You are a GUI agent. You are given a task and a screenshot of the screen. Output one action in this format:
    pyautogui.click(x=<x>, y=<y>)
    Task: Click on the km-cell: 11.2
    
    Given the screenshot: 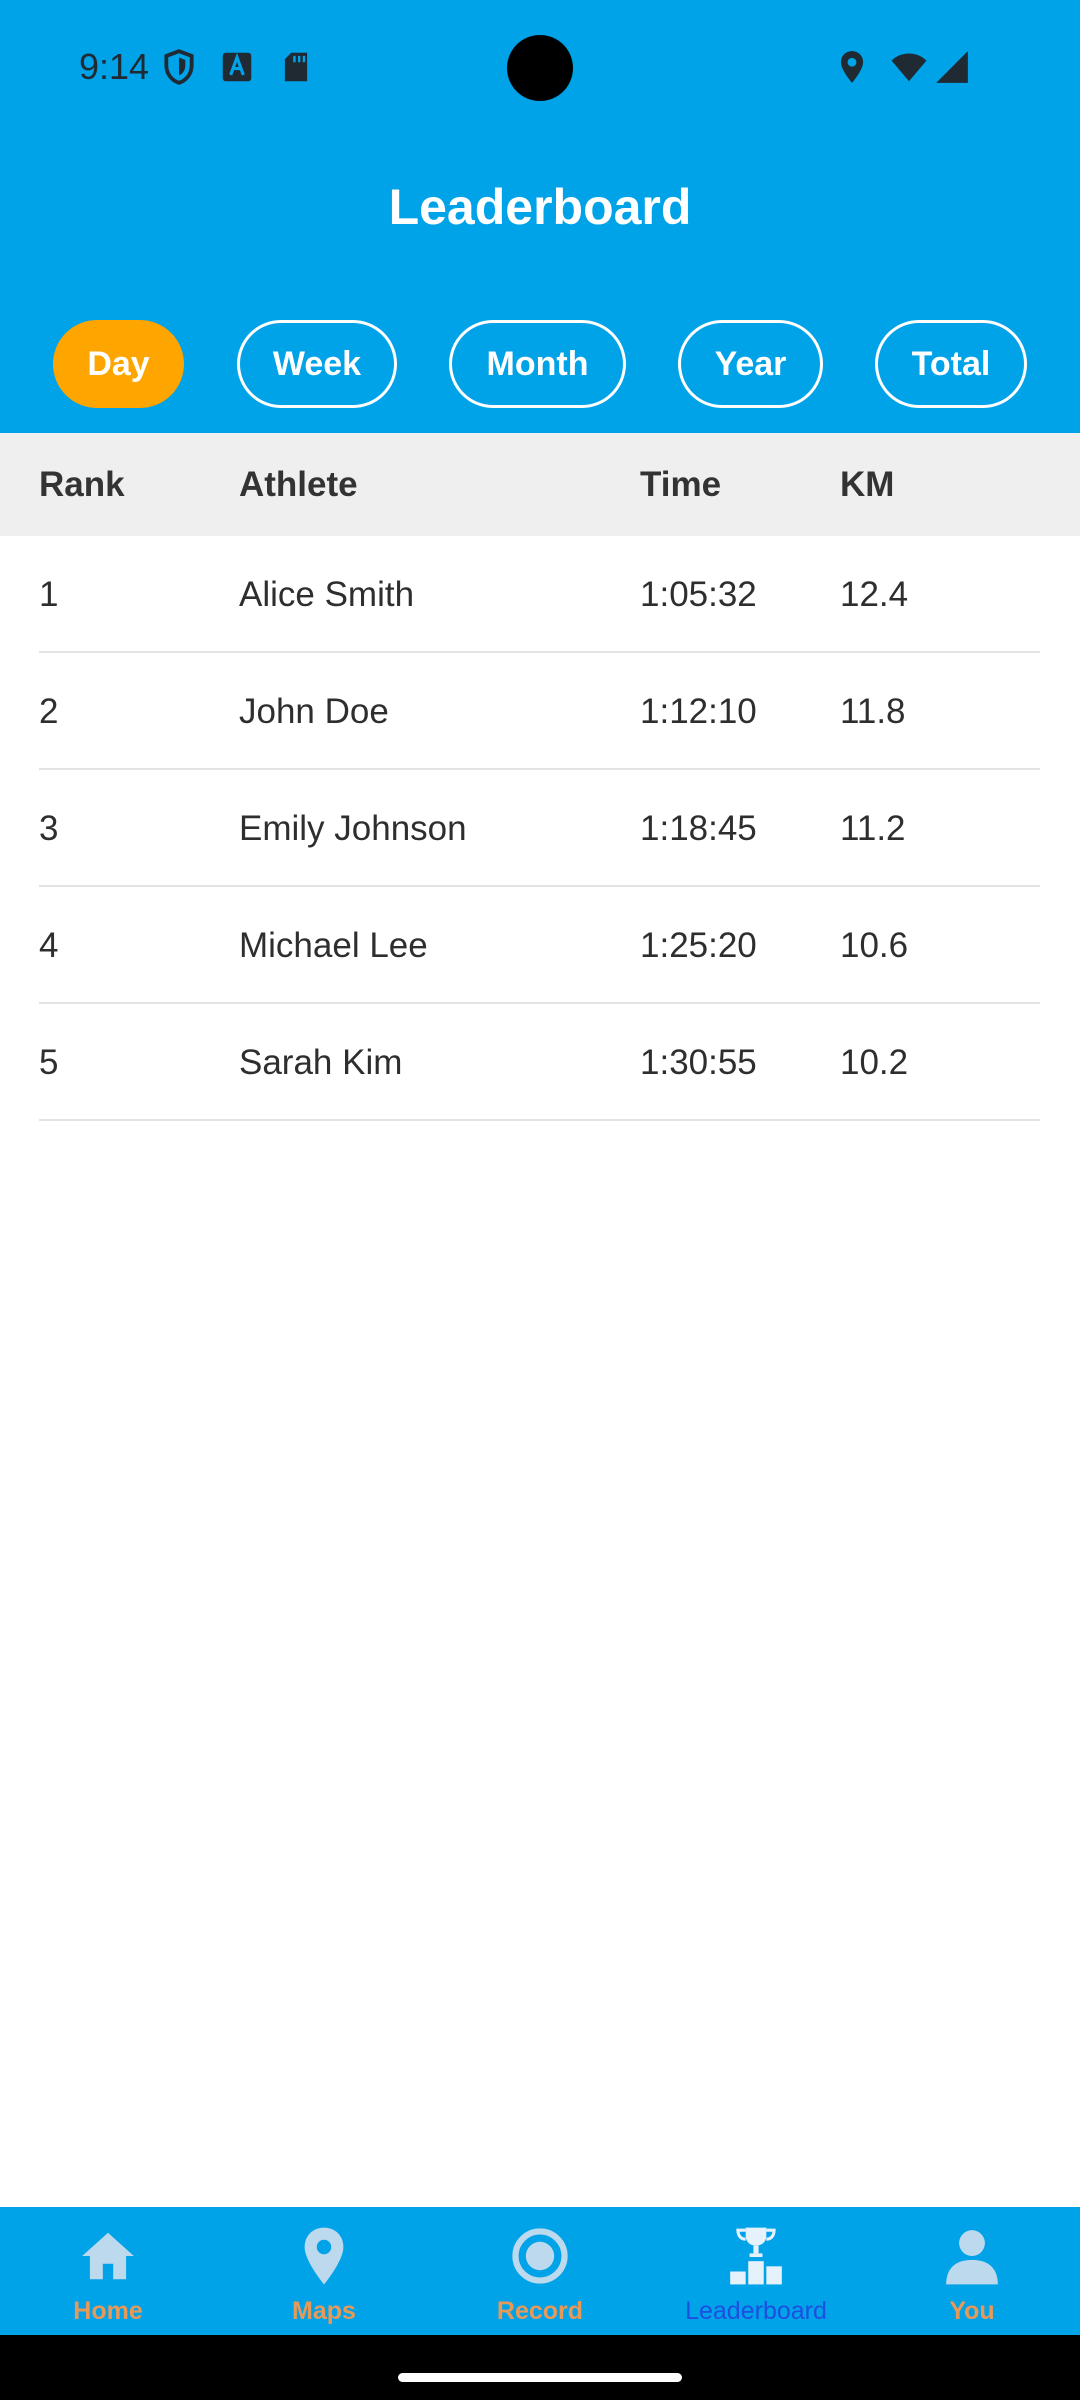 What is the action you would take?
    pyautogui.click(x=873, y=828)
    